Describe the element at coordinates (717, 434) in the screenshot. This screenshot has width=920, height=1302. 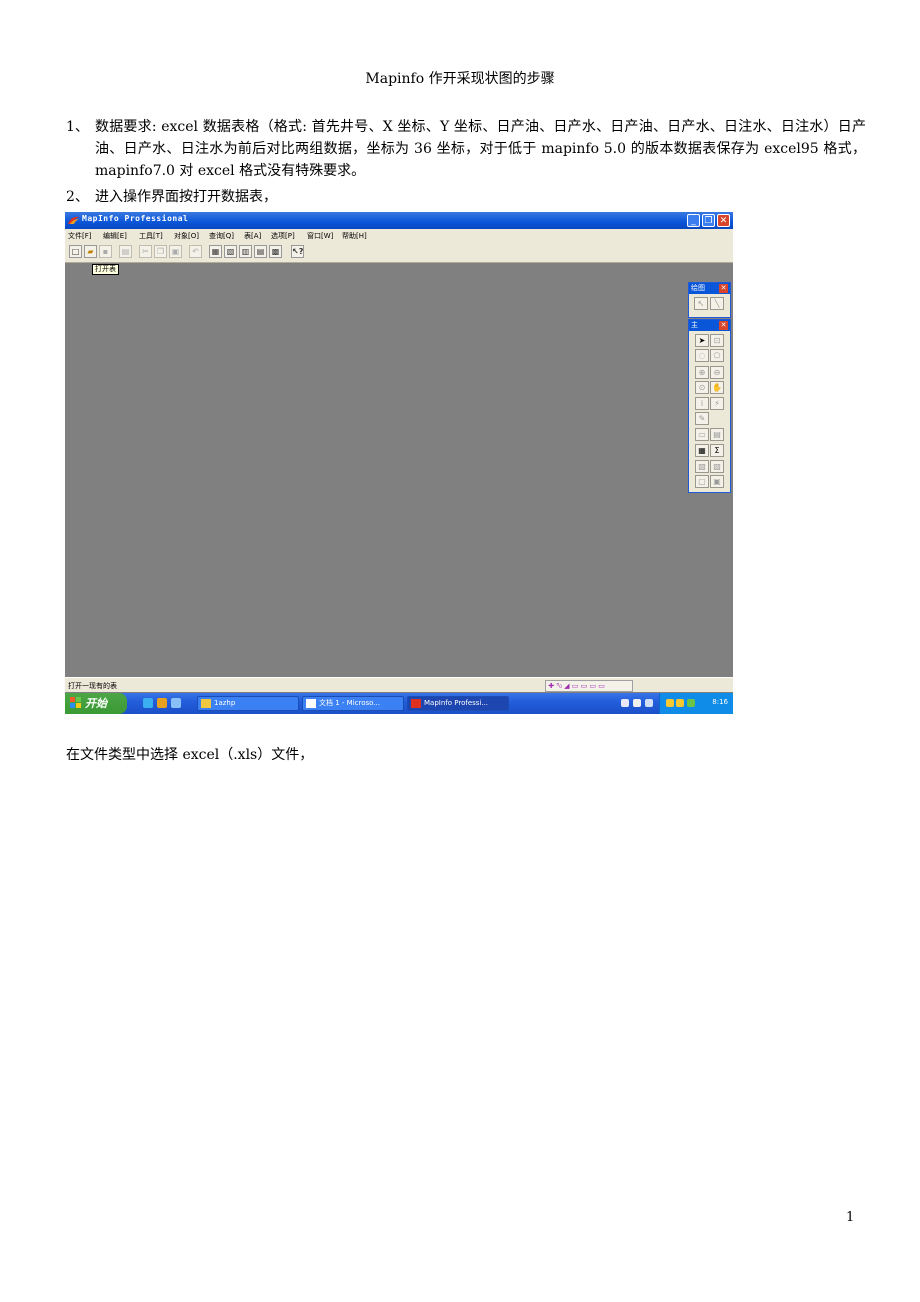
I see `layer-control-icon: ▤` at that location.